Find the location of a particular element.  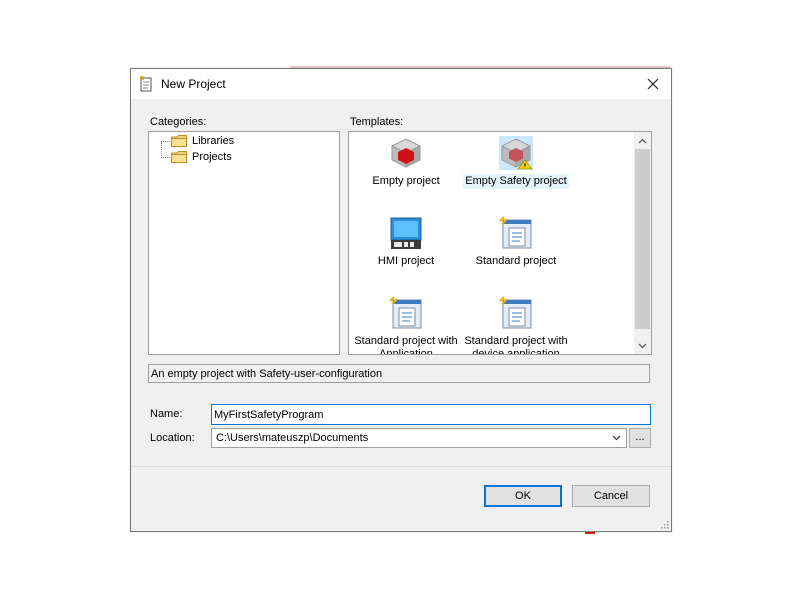

title-bar: New Project is located at coordinates (401, 84).